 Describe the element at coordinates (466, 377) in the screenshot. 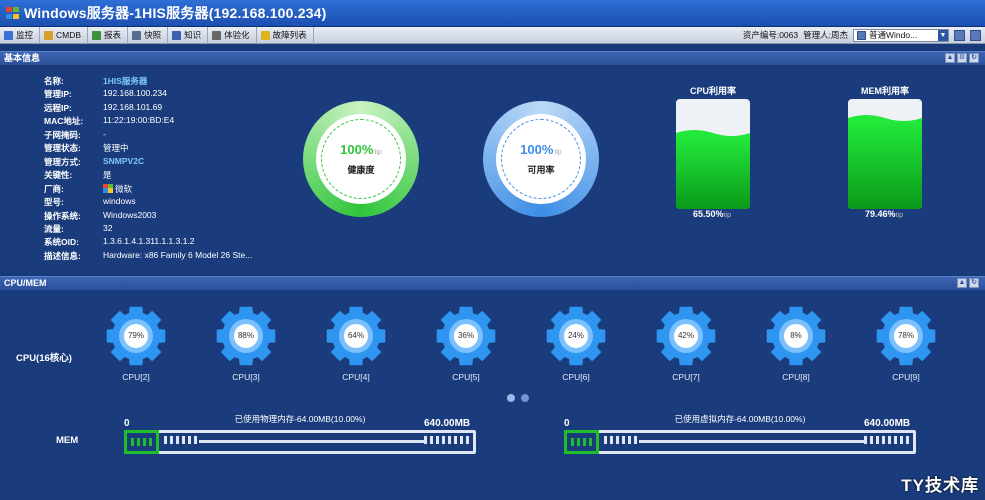

I see `cpu-core-name: CPU[5]` at that location.